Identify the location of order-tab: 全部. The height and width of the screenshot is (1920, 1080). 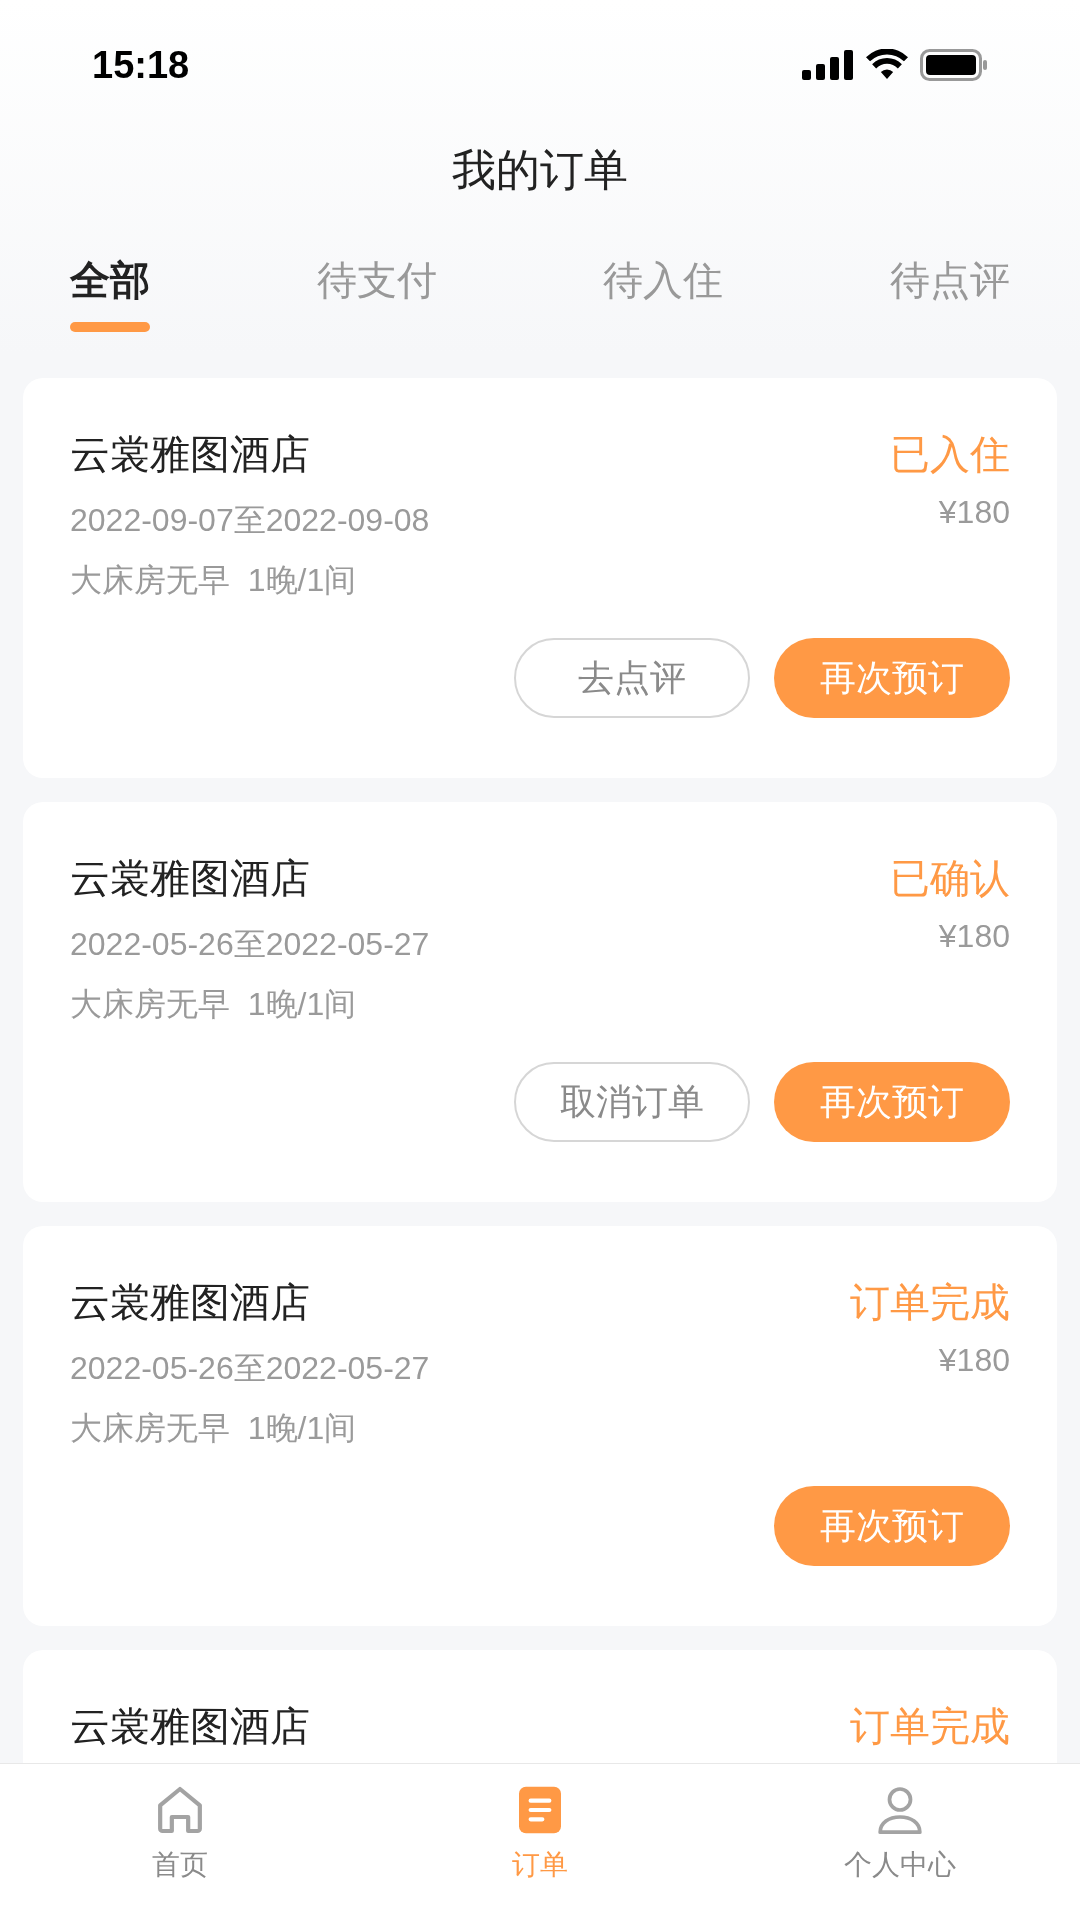
(110, 292).